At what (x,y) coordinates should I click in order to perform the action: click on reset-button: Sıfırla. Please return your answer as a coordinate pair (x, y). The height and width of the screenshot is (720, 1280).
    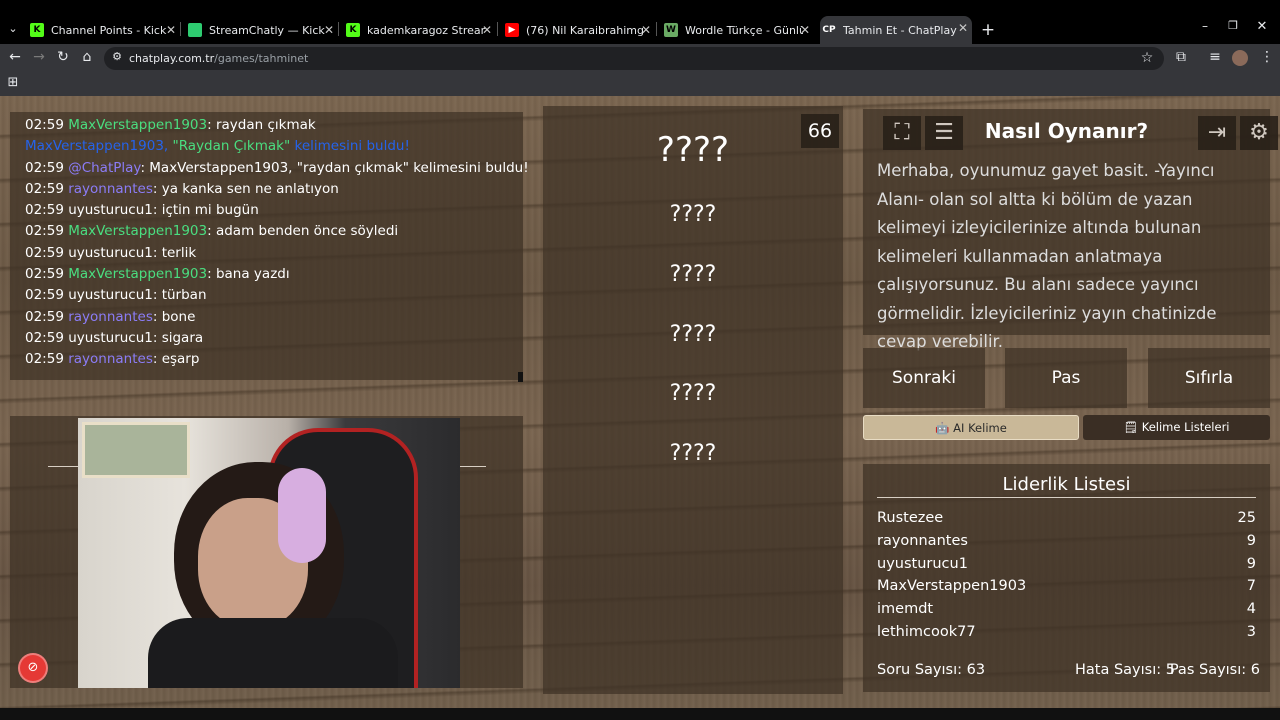
    Looking at the image, I should click on (1209, 378).